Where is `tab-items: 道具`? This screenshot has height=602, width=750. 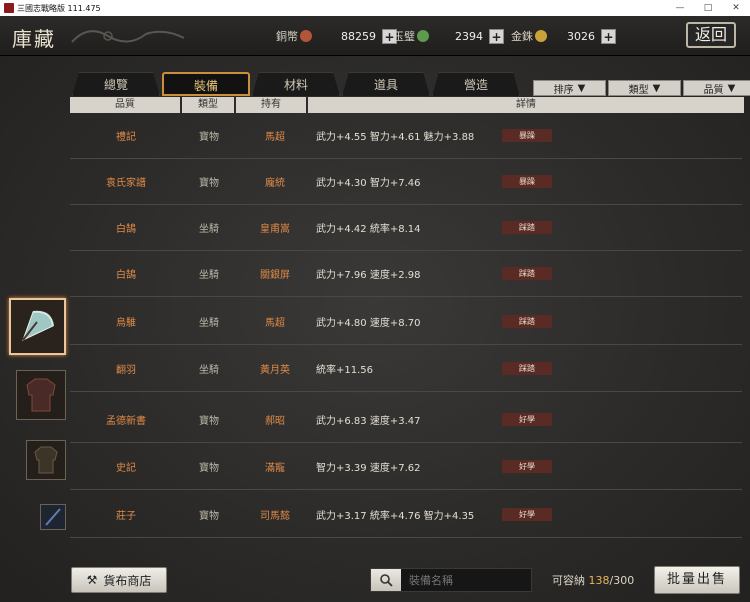
tab-items: 道具 is located at coordinates (386, 84).